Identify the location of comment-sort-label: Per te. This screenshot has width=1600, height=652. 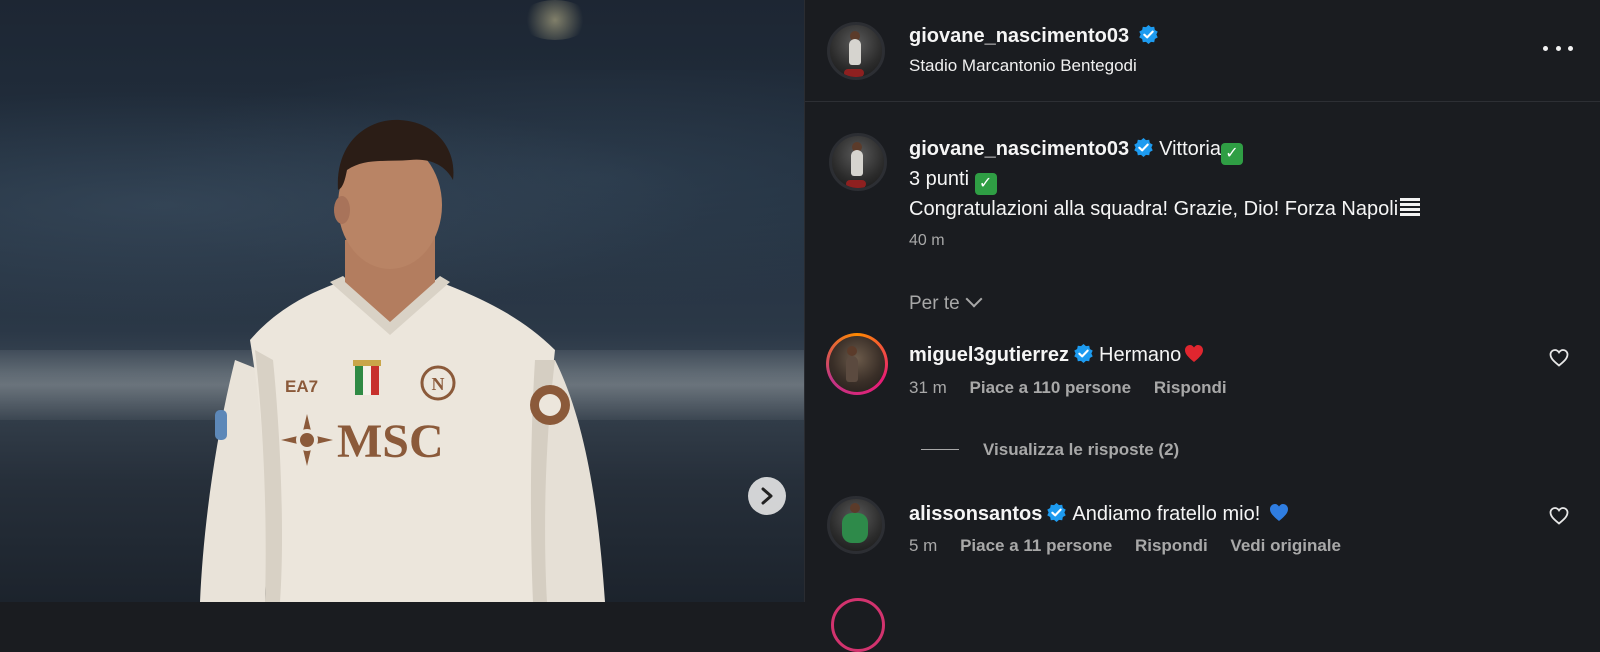
(934, 303).